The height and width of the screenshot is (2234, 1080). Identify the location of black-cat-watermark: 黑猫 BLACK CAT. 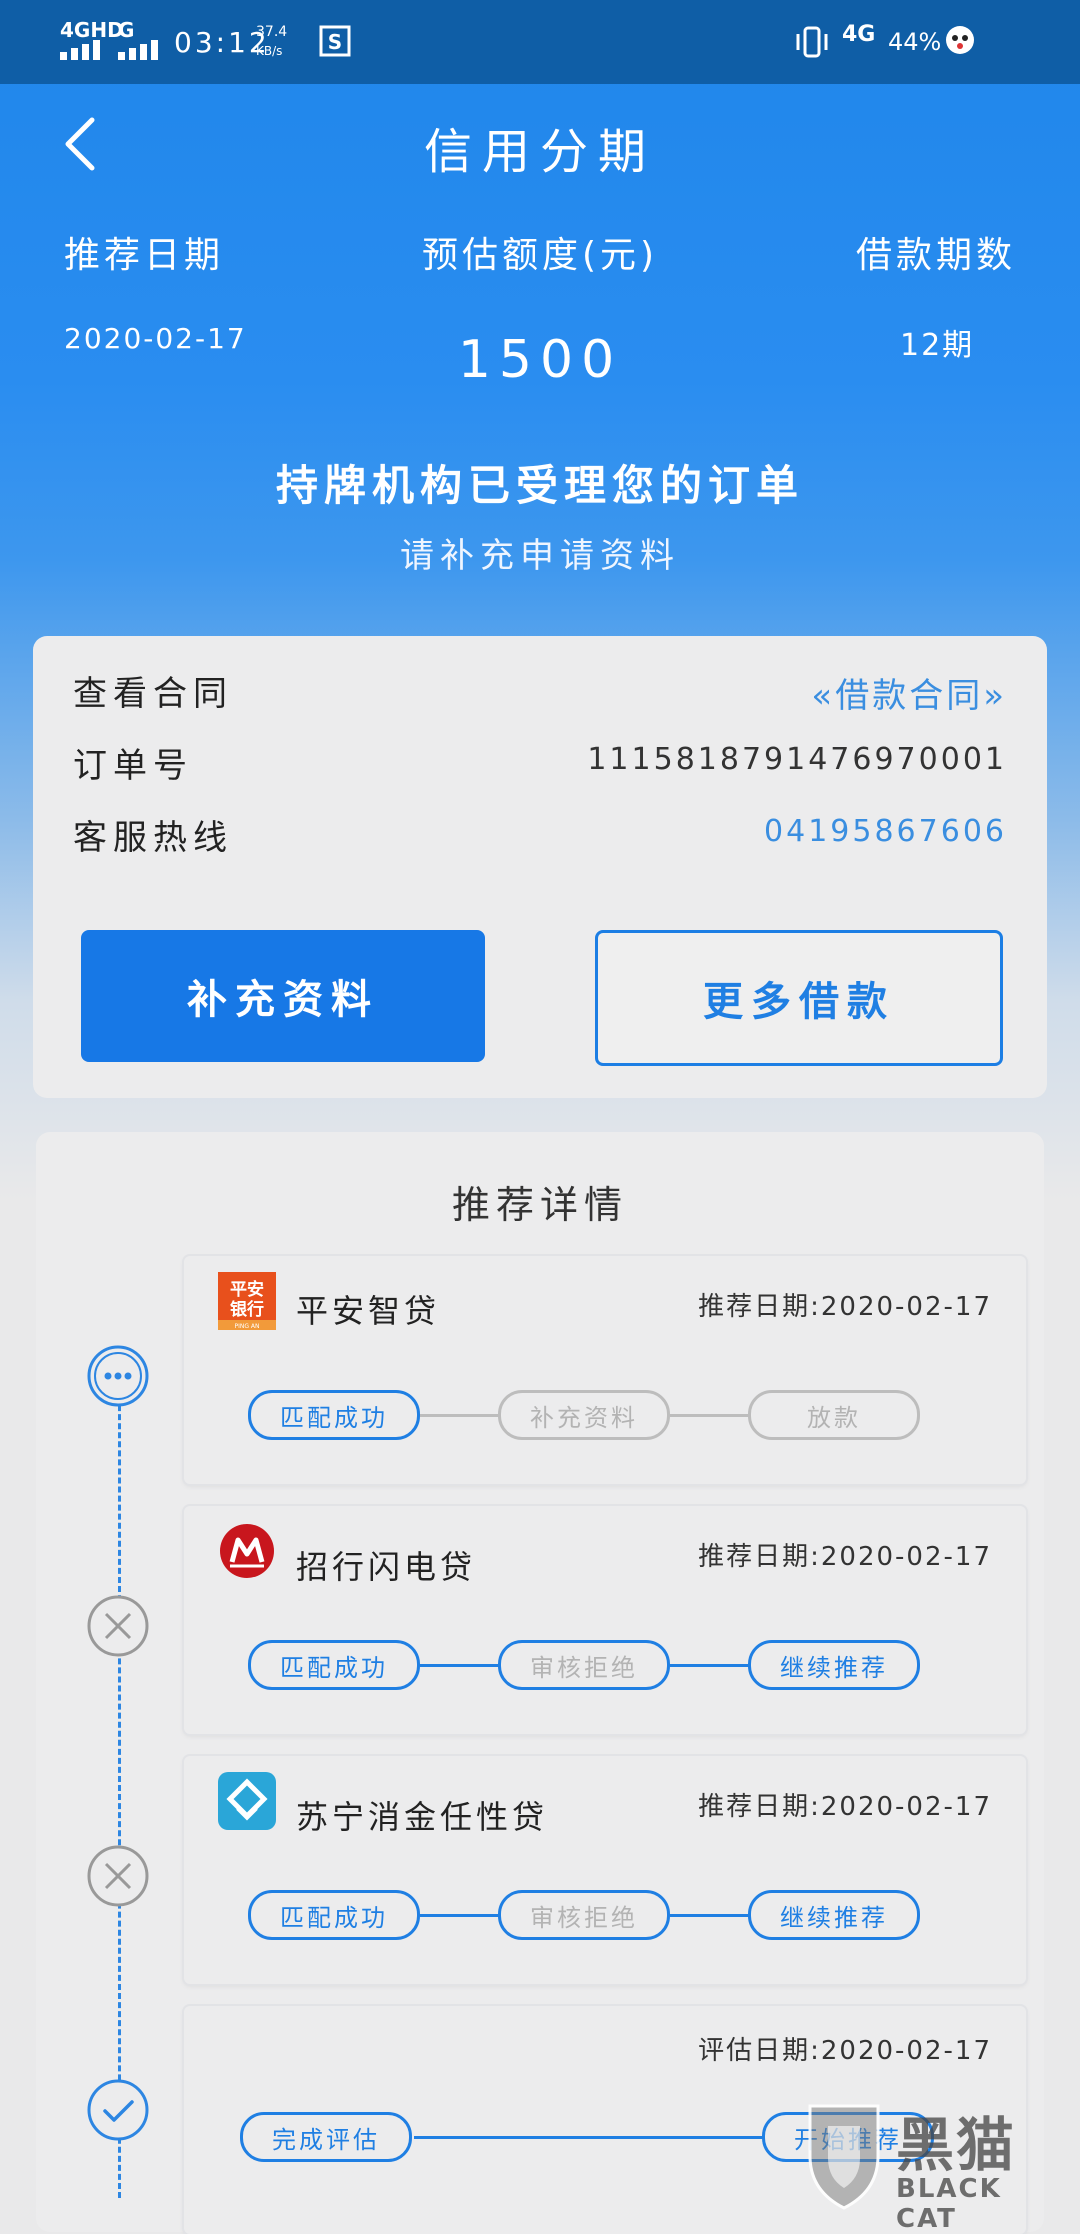
(931, 2165).